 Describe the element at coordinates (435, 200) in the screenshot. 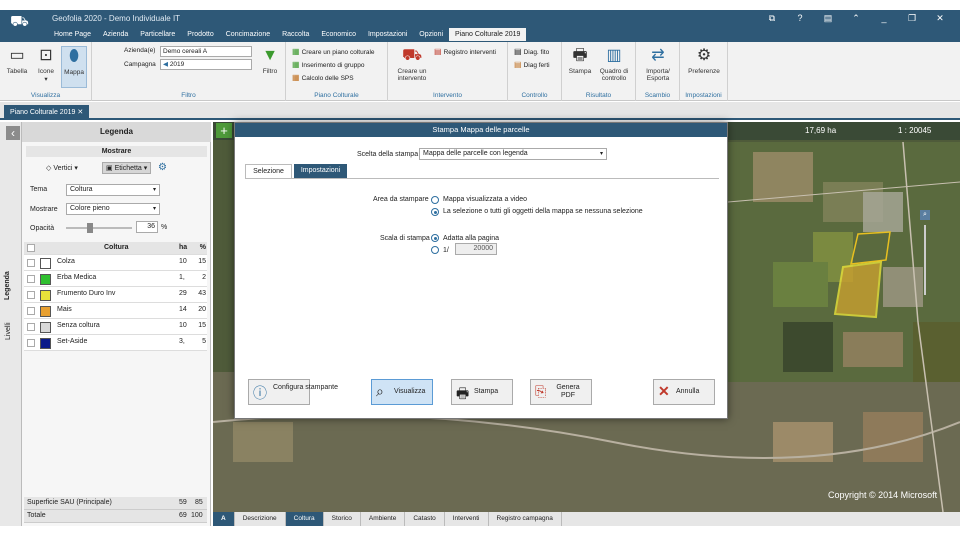

I see `radio-mappa-visualizzata` at that location.